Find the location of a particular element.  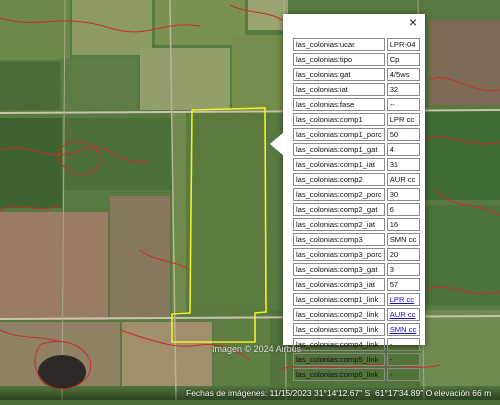

attribute-row: las_colonias:comp1_gat 4 is located at coordinates (356, 149).